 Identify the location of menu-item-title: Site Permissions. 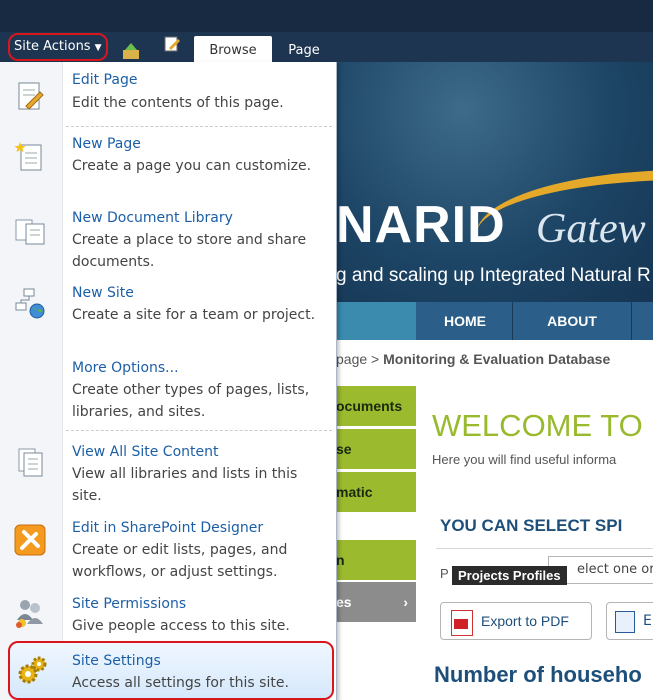
(129, 604).